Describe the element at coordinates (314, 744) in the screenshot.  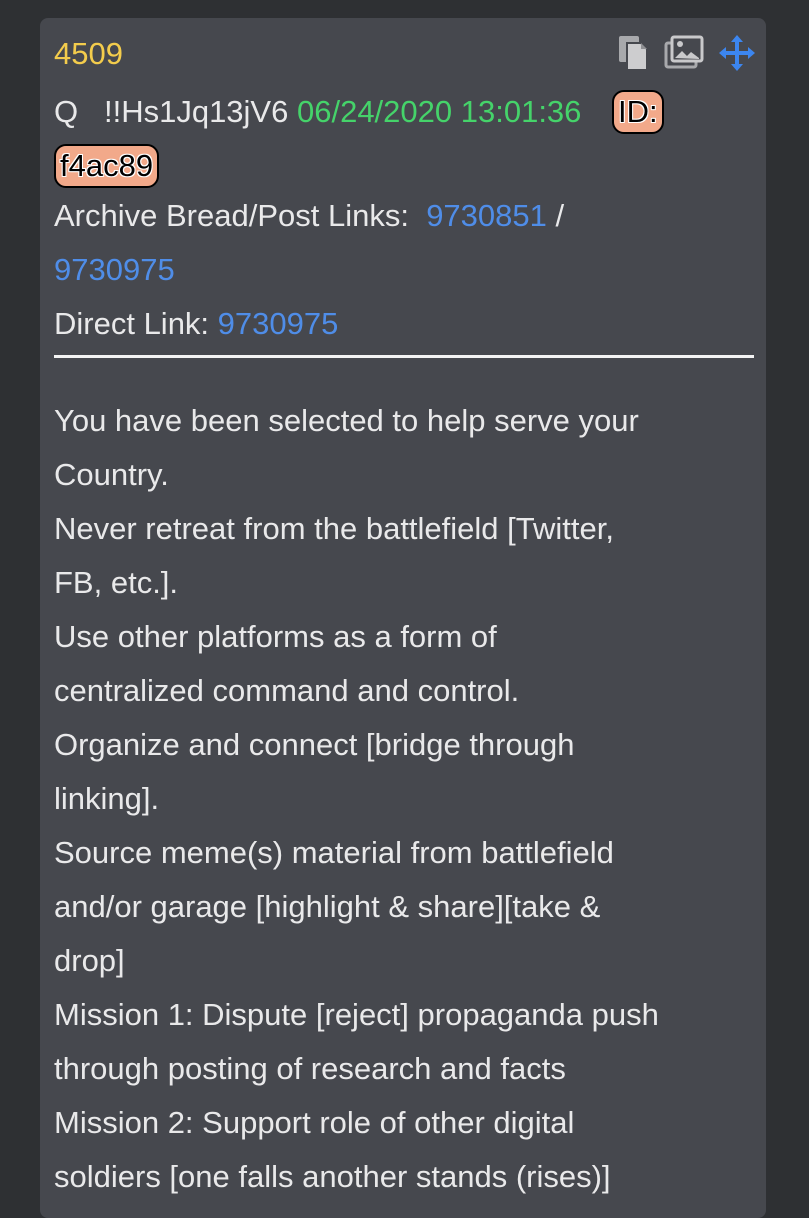
I see `body-line: Organize and connect [bridge through` at that location.